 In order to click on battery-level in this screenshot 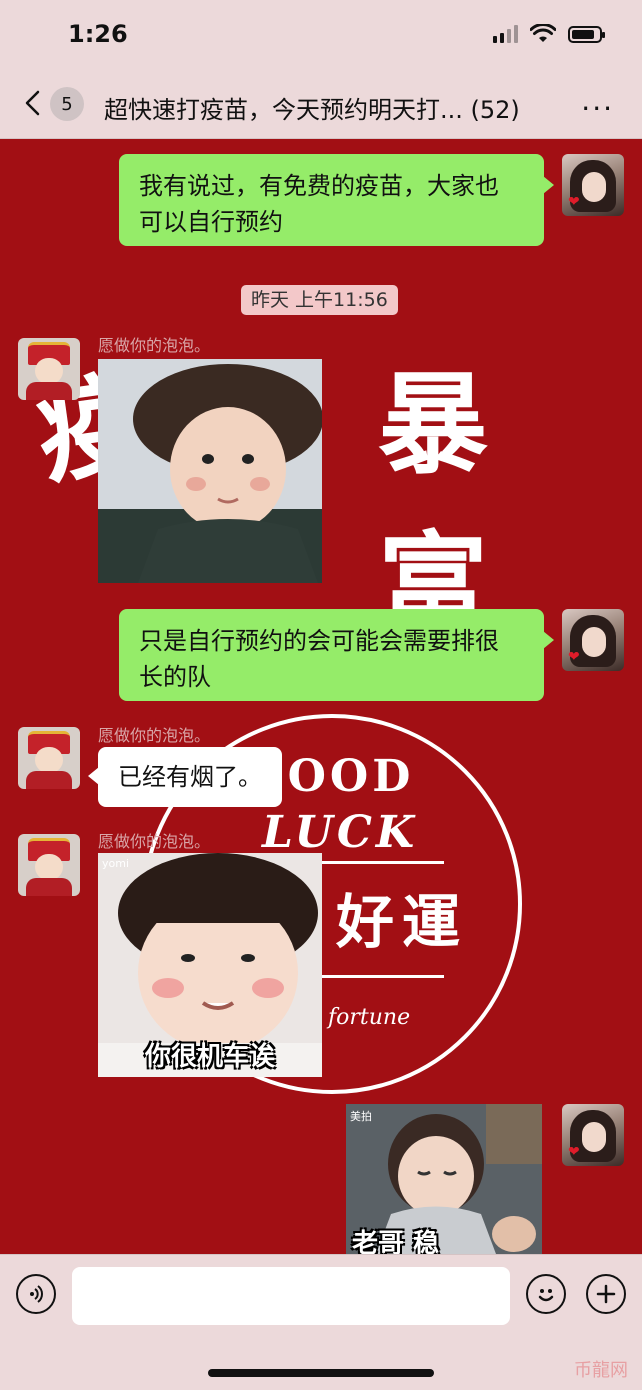, I will do `click(583, 34)`.